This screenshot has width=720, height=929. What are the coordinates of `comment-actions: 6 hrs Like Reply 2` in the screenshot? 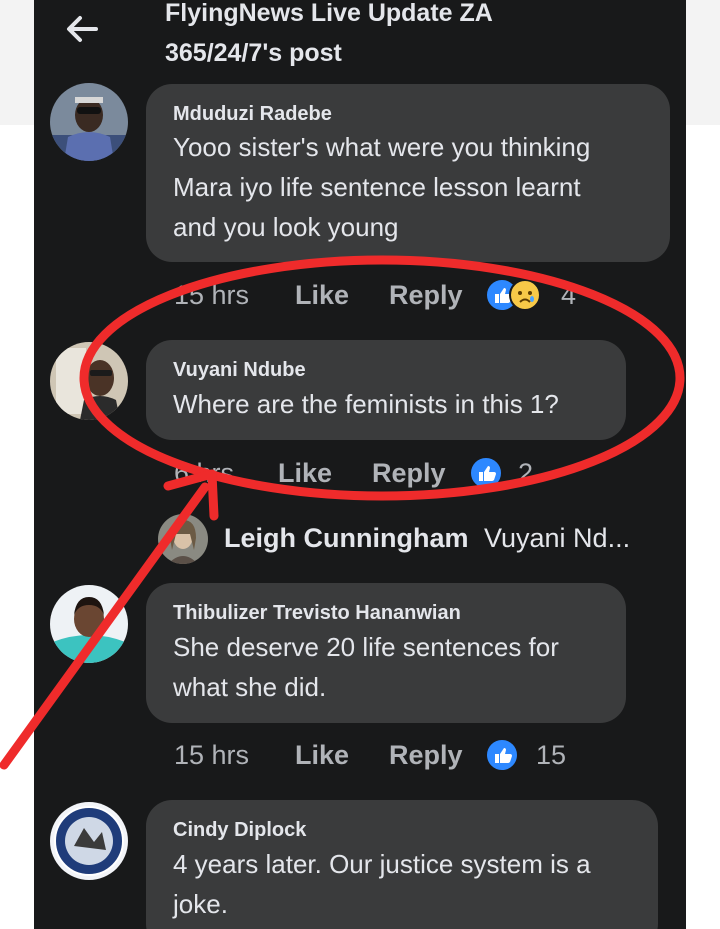 It's located at (384, 473).